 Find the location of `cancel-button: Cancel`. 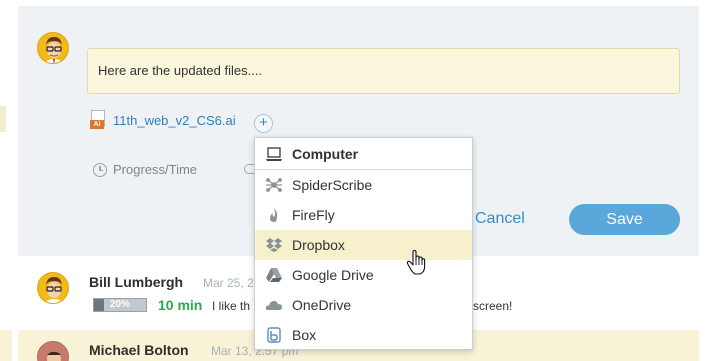

cancel-button: Cancel is located at coordinates (500, 219).